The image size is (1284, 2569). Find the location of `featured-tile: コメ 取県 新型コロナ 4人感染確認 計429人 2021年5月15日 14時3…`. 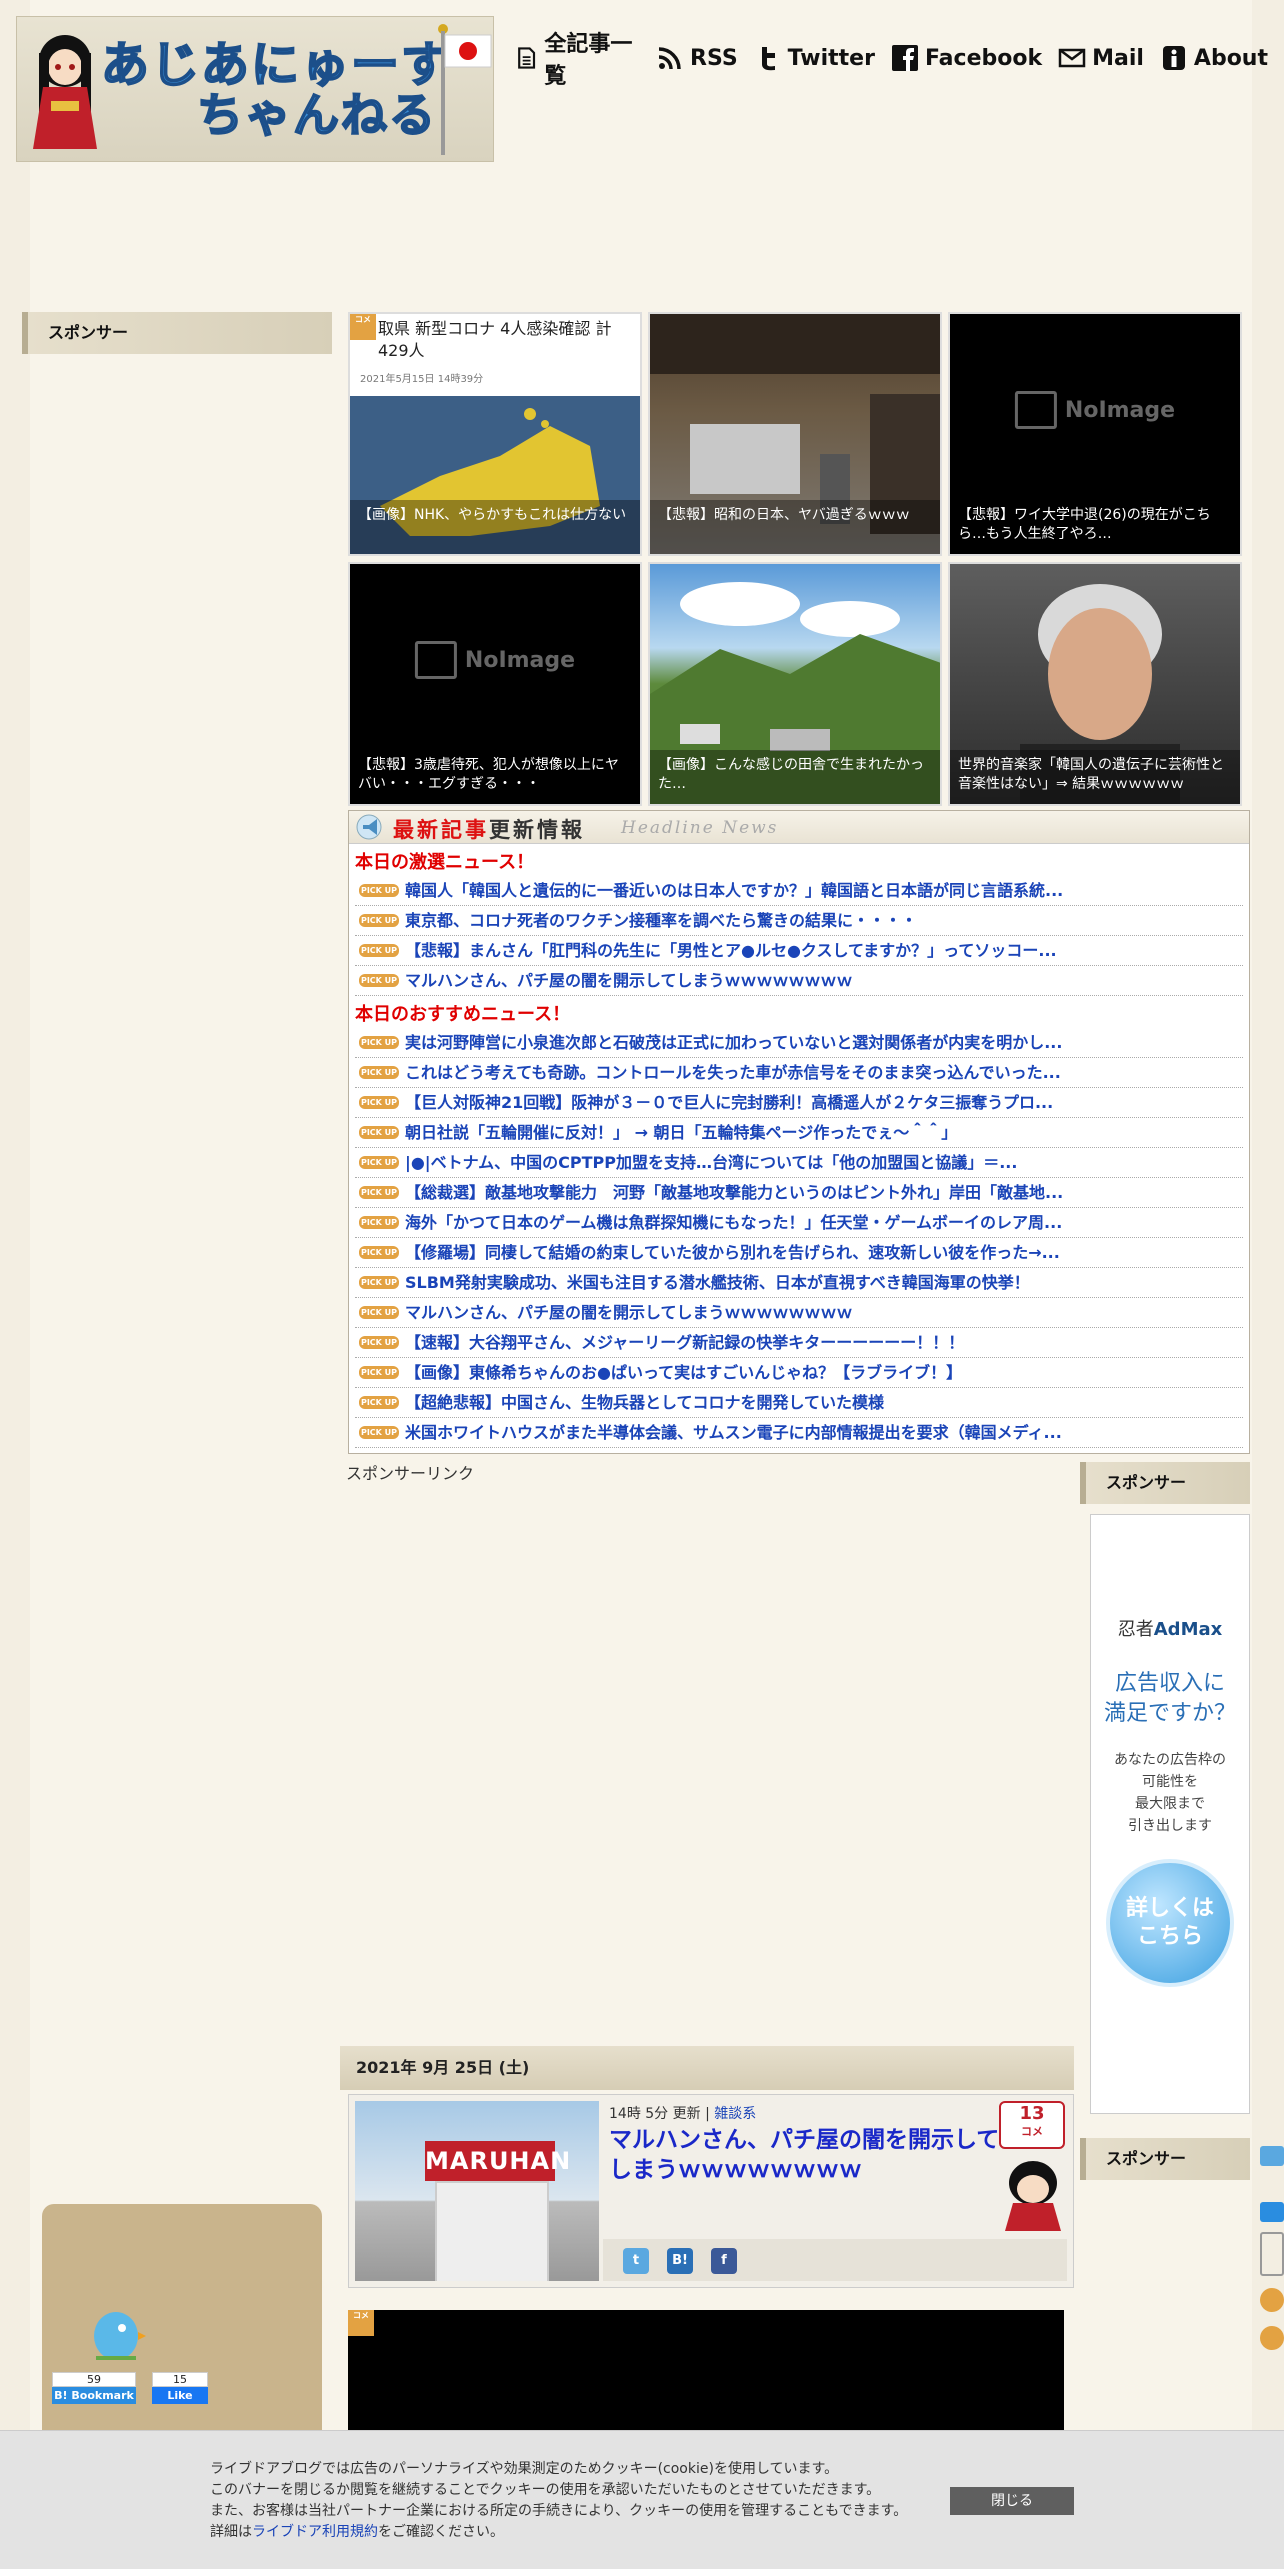

featured-tile: コメ 取県 新型コロナ 4人感染確認 計429人 2021年5月15日 14時3… is located at coordinates (495, 434).